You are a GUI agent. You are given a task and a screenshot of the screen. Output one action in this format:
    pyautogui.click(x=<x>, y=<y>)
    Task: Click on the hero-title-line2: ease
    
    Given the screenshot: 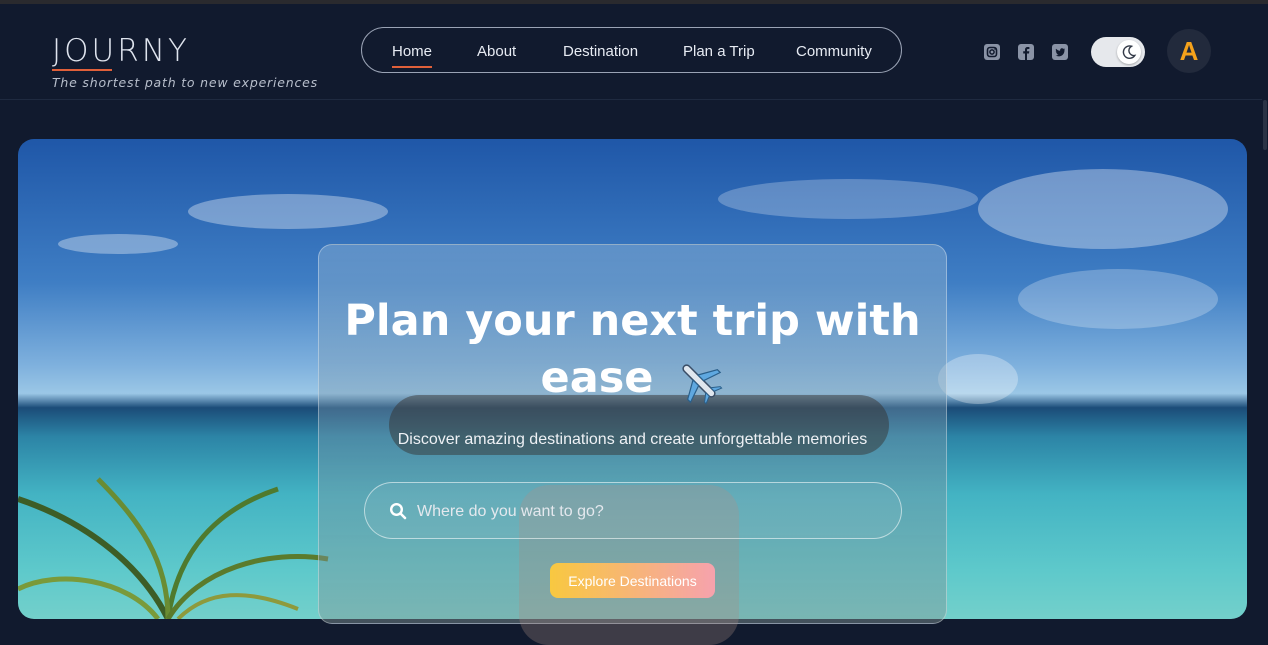 What is the action you would take?
    pyautogui.click(x=597, y=378)
    